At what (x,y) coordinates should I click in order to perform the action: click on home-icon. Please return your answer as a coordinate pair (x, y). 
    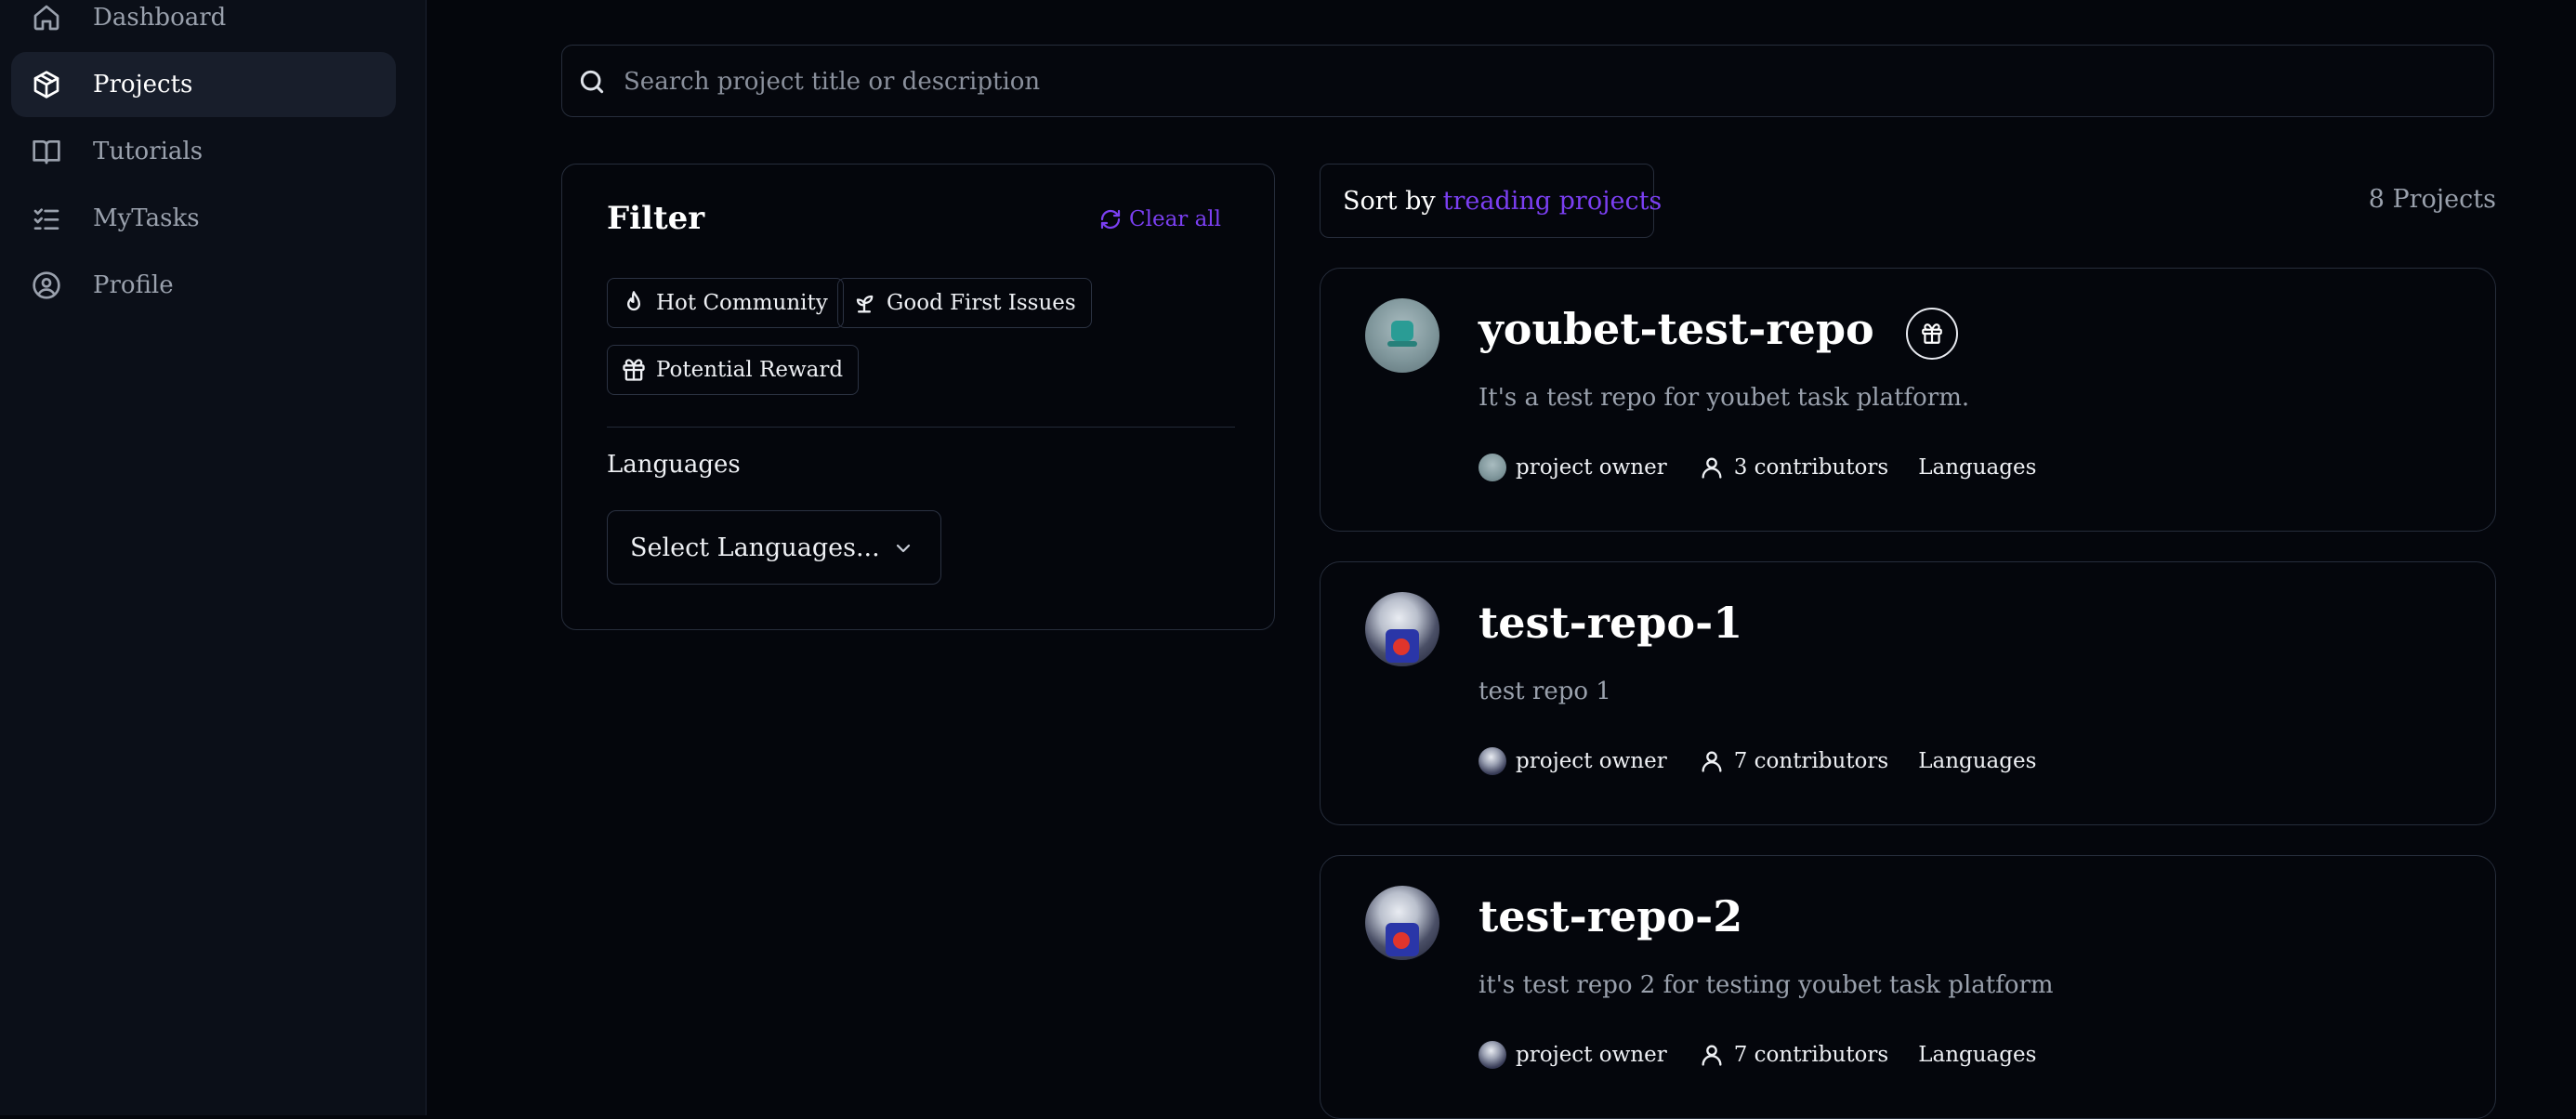
    Looking at the image, I should click on (46, 18).